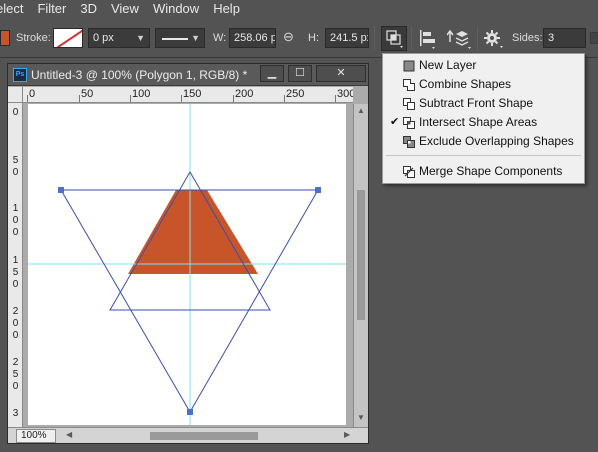  I want to click on gear-icon, so click(493, 39).